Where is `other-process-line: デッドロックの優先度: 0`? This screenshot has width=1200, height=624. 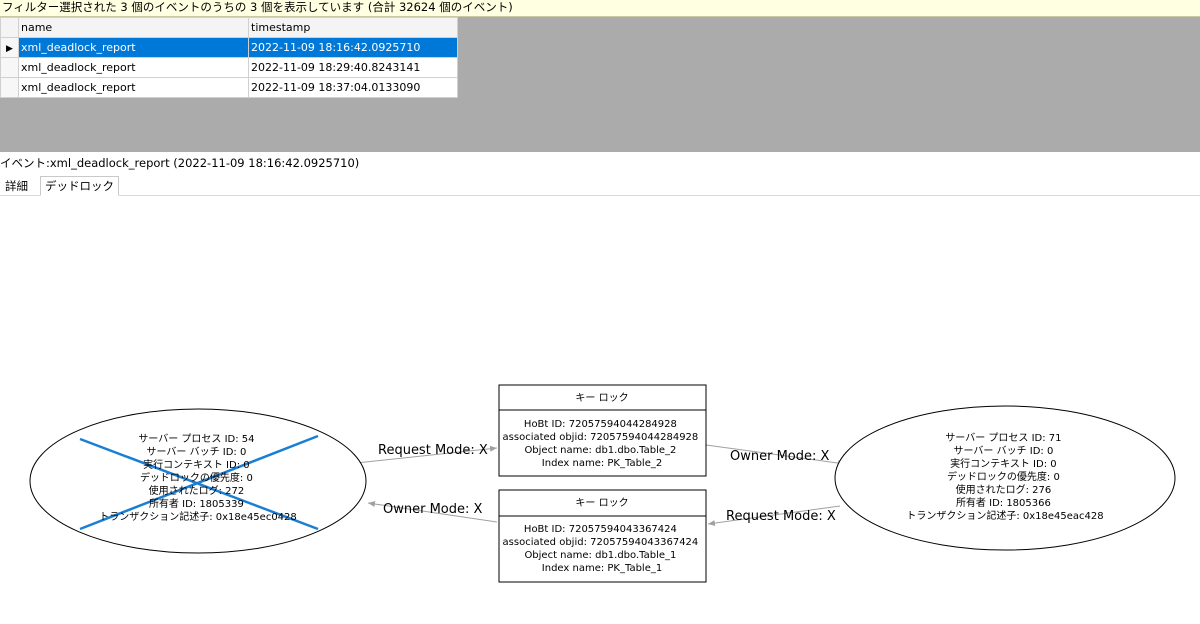
other-process-line: デッドロックの優先度: 0 is located at coordinates (1003, 476).